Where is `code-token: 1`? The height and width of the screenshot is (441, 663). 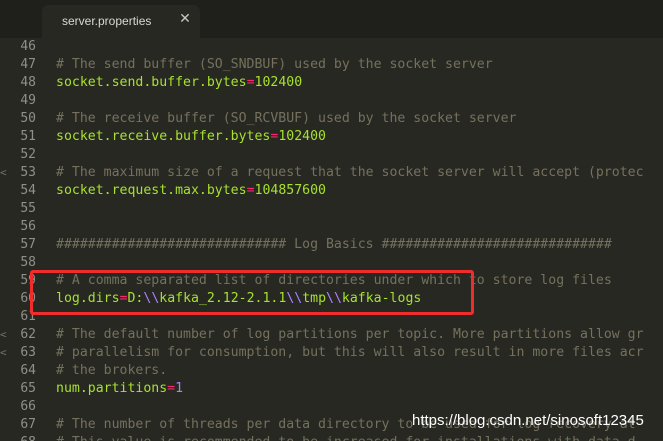 code-token: 1 is located at coordinates (179, 388).